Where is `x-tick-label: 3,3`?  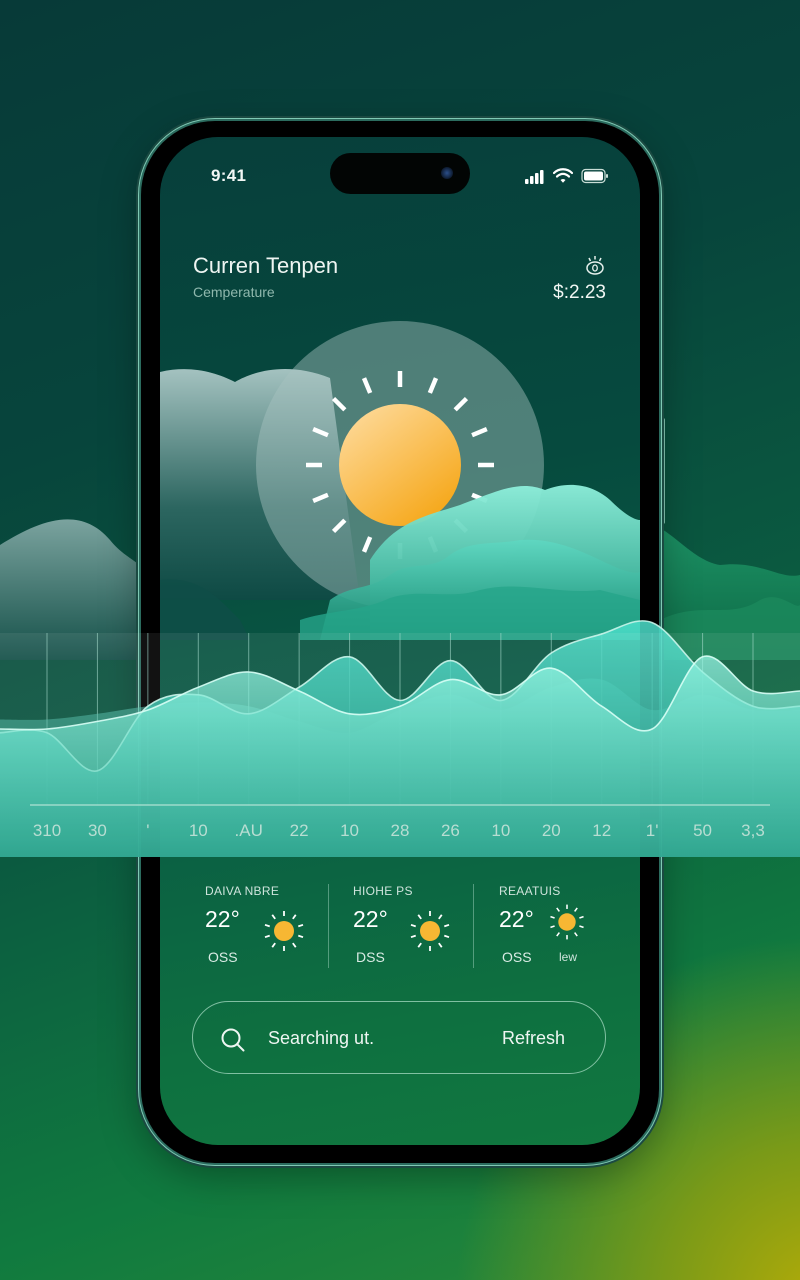
x-tick-label: 3,3 is located at coordinates (753, 830).